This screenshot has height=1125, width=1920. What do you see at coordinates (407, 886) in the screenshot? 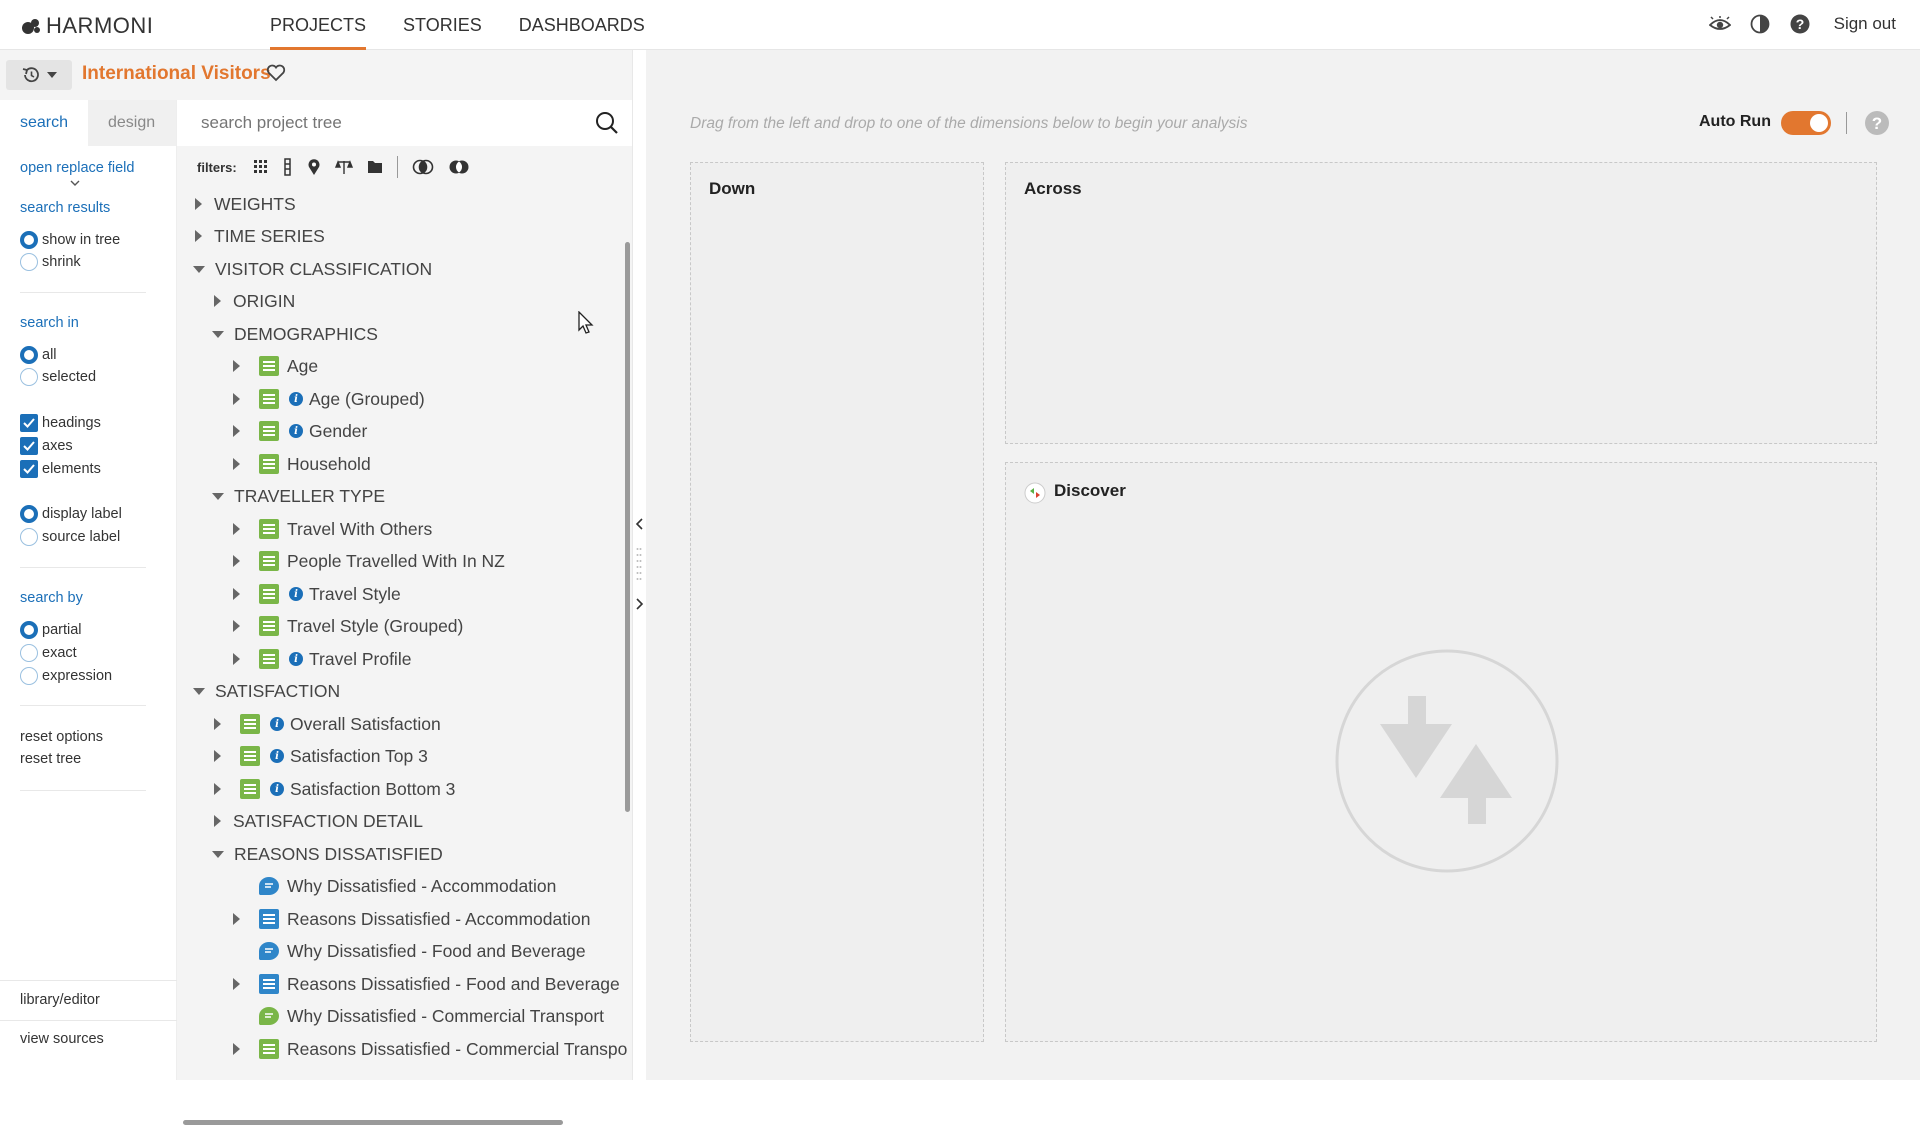
I see `tree-node-why-dissatisfied-accommodation: Why Dissatisfied - Accommodation` at bounding box center [407, 886].